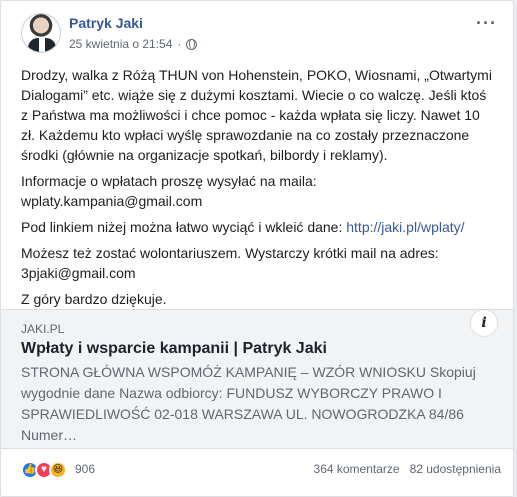  What do you see at coordinates (43, 329) in the screenshot?
I see `preview-domain: JAKI.PL` at bounding box center [43, 329].